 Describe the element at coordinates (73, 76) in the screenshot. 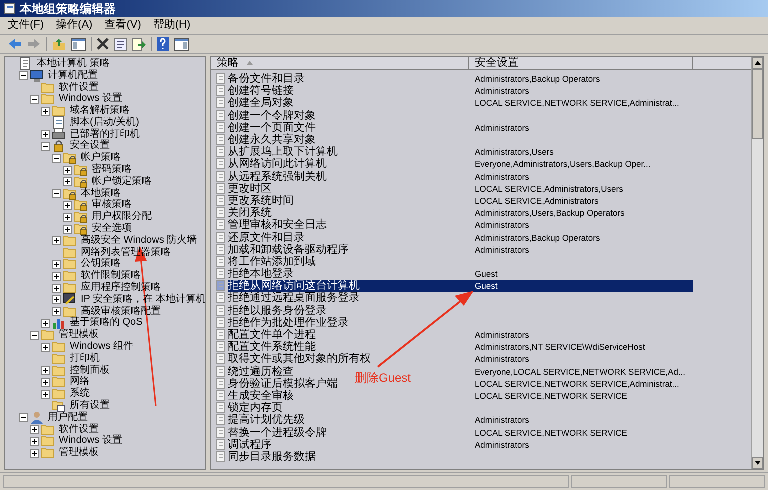

I see `tree-item: 计算机配置` at that location.